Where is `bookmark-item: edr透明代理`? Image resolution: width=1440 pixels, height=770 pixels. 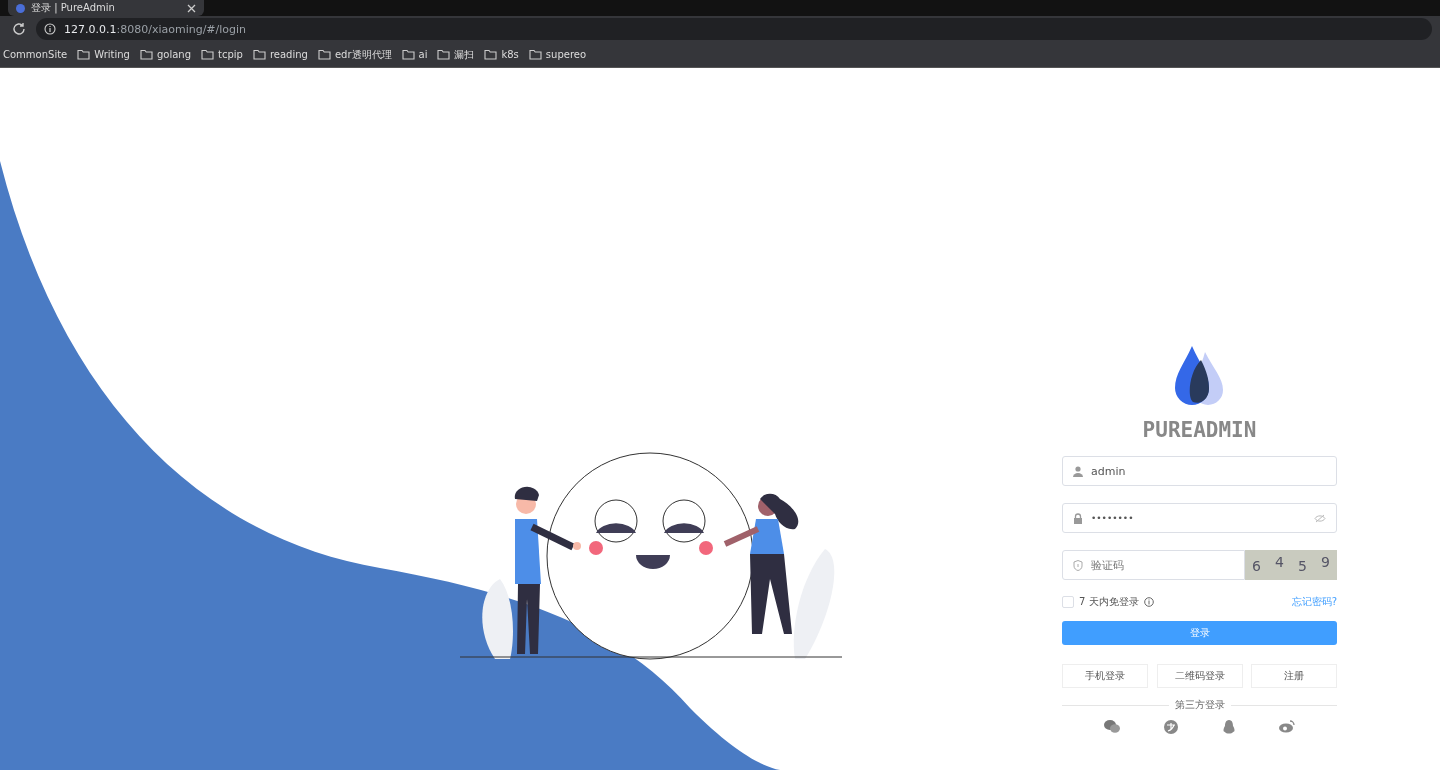 bookmark-item: edr透明代理 is located at coordinates (354, 54).